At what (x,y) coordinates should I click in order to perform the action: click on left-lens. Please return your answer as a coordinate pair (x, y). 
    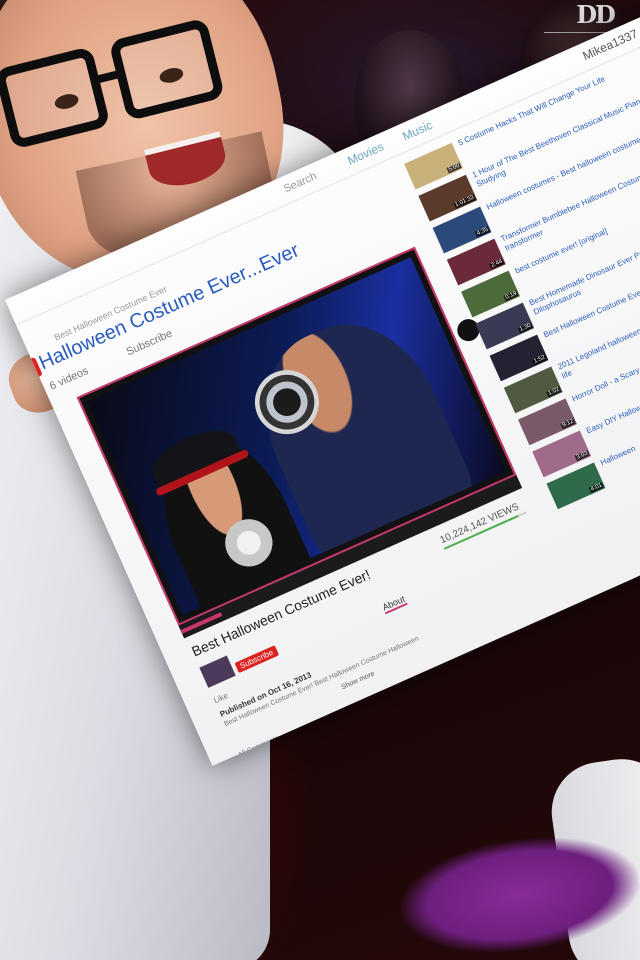
    Looking at the image, I should click on (55, 98).